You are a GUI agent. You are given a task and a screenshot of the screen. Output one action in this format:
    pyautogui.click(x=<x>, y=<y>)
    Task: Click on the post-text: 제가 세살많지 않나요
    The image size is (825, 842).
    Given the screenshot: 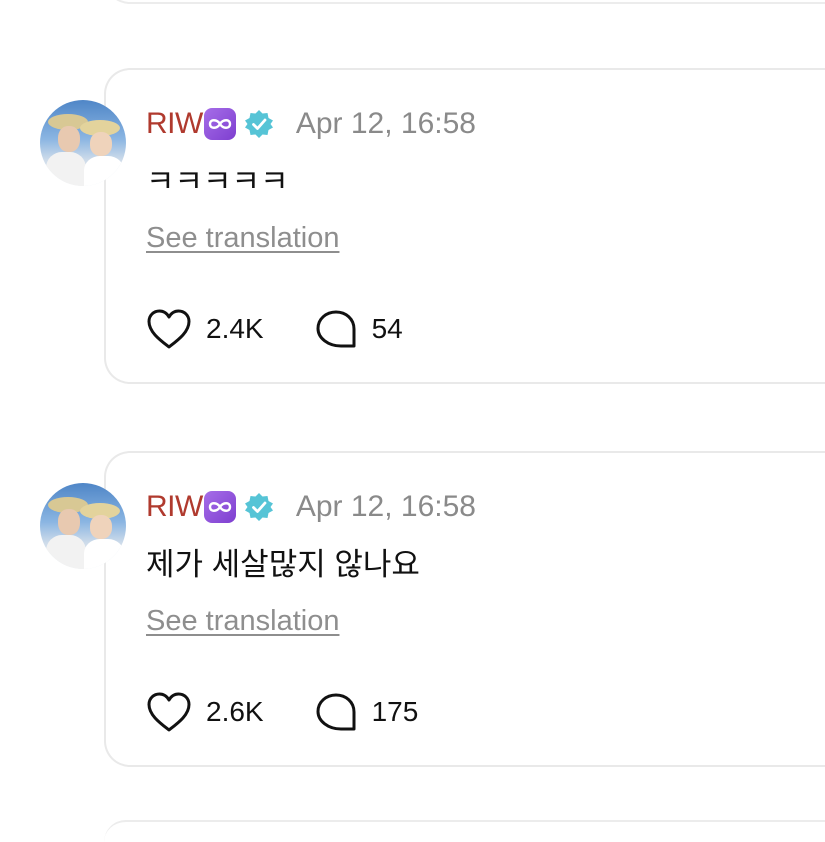 What is the action you would take?
    pyautogui.click(x=283, y=564)
    